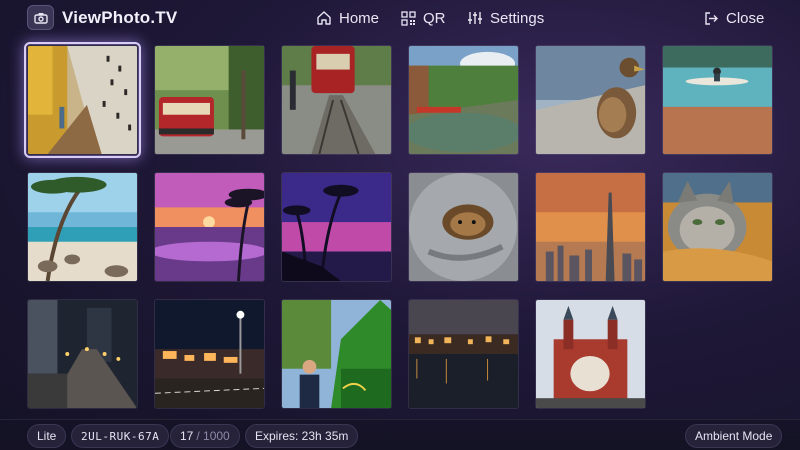 This screenshot has width=800, height=450. Describe the element at coordinates (434, 18) in the screenshot. I see `nav-qr-label: QR` at that location.